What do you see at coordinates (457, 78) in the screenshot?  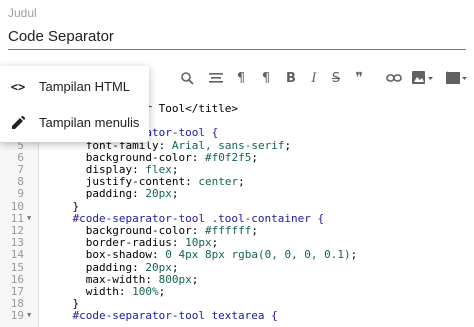 I see `video-icon` at bounding box center [457, 78].